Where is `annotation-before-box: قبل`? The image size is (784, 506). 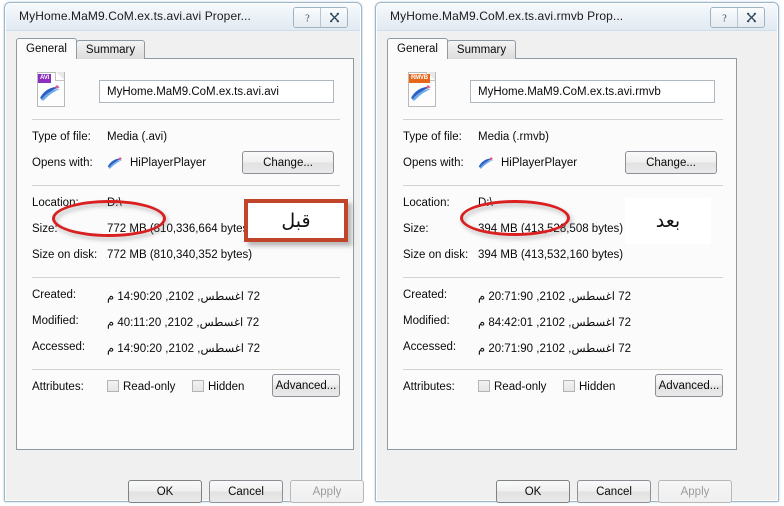 annotation-before-box: قبل is located at coordinates (296, 220).